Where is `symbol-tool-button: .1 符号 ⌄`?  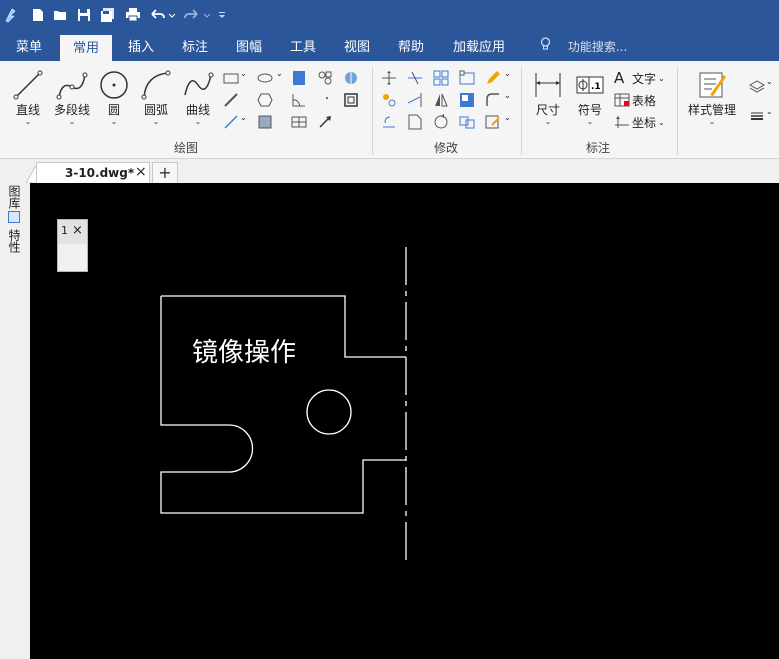 symbol-tool-button: .1 符号 ⌄ is located at coordinates (590, 95).